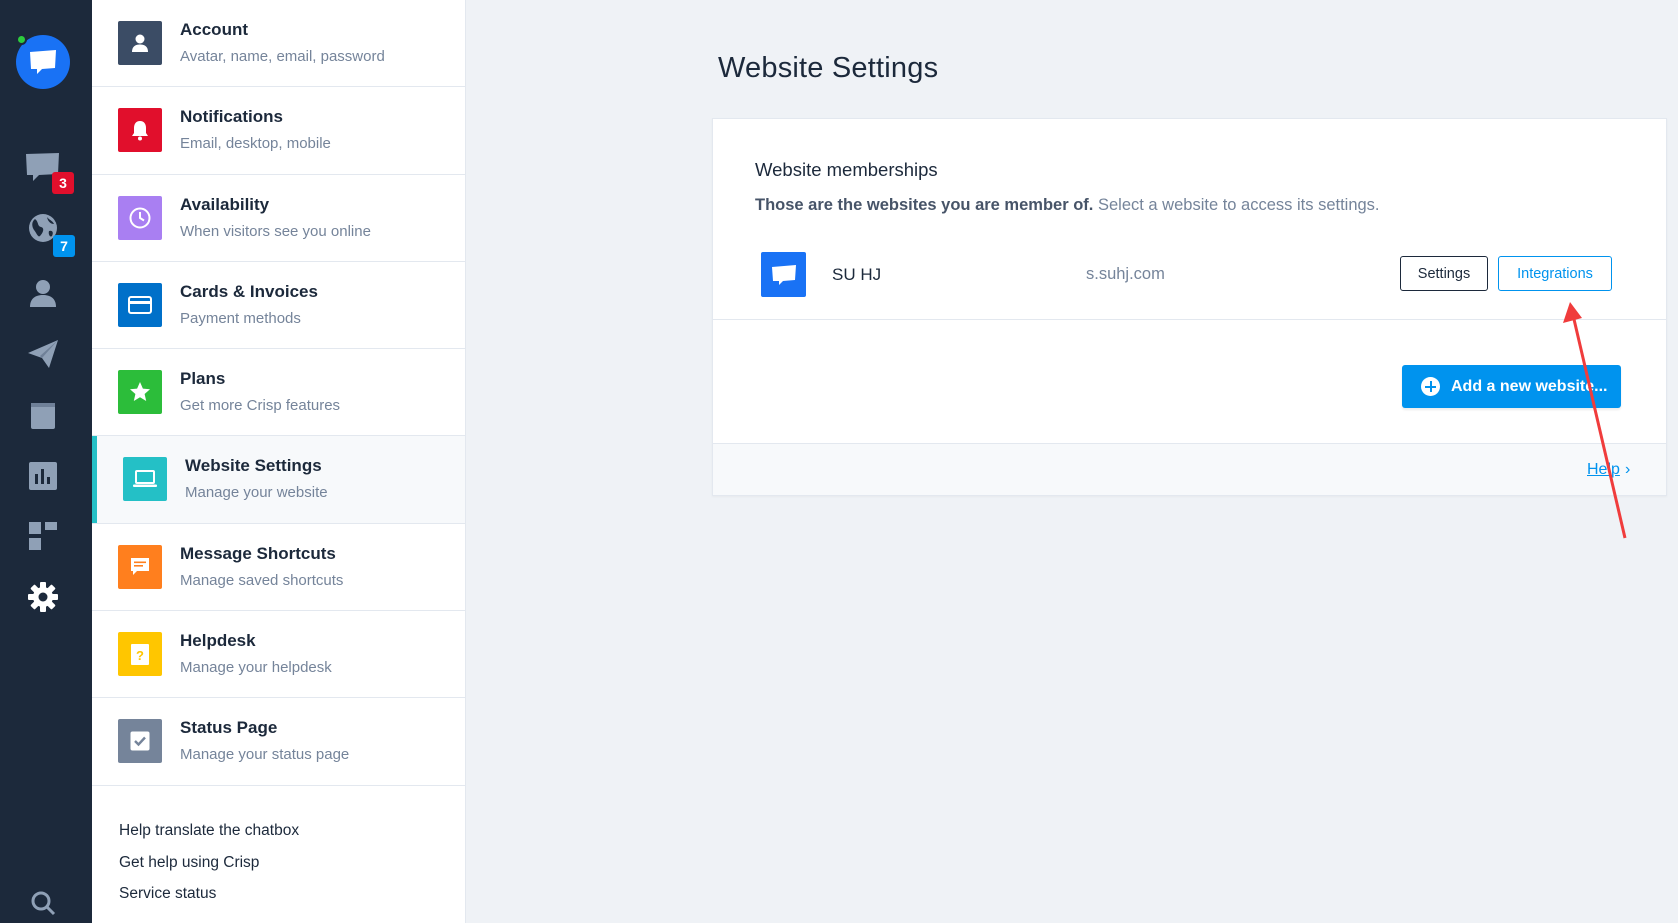  Describe the element at coordinates (140, 566) in the screenshot. I see `message-icon` at that location.